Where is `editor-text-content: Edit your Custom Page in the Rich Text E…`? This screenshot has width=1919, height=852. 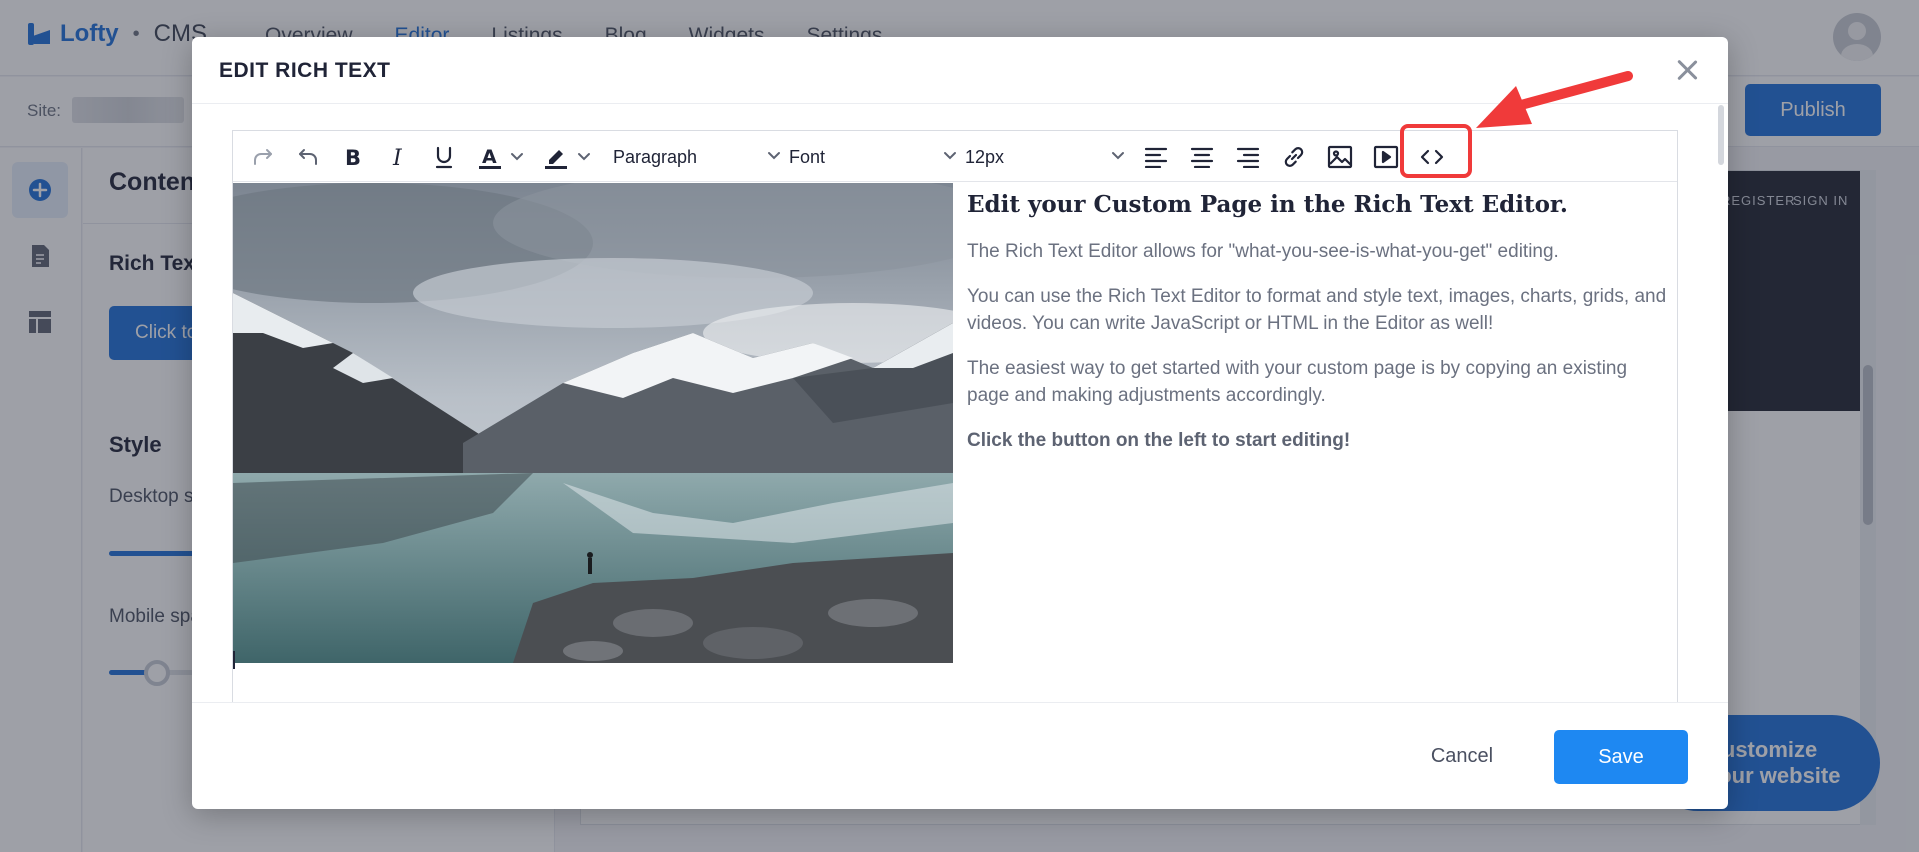
editor-text-content: Edit your Custom Page in the Rich Text E… is located at coordinates (1317, 318).